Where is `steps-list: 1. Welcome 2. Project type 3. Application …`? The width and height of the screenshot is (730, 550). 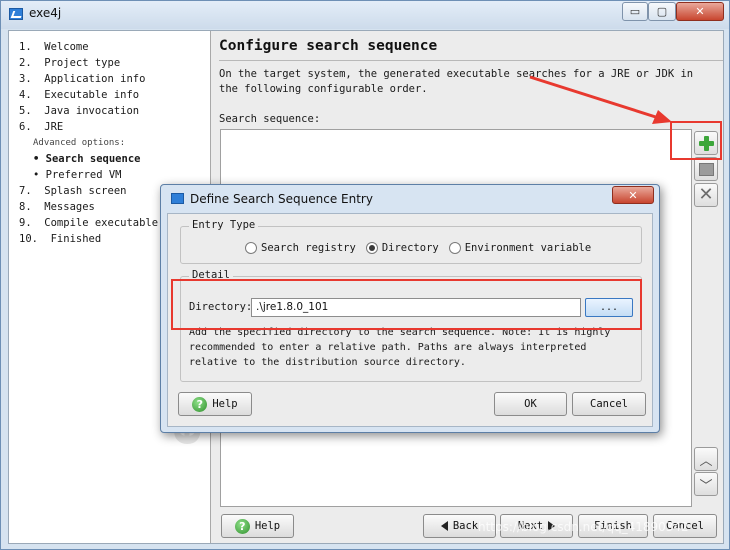 steps-list: 1. Welcome 2. Project type 3. Application … is located at coordinates (88, 143).